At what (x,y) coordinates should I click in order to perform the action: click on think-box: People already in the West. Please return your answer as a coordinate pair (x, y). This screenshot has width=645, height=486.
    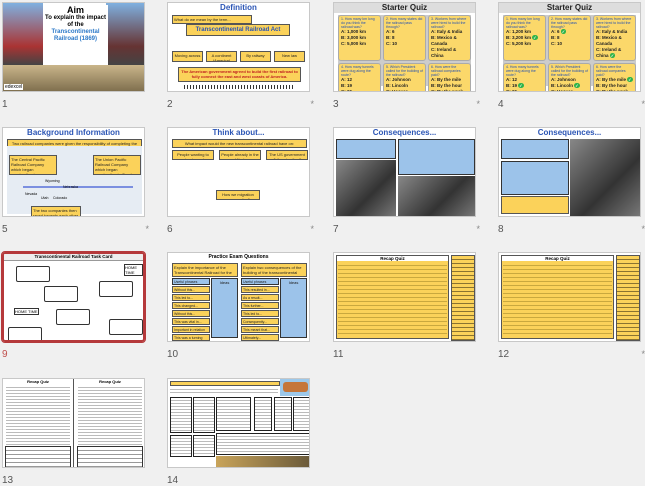
    Looking at the image, I should click on (240, 155).